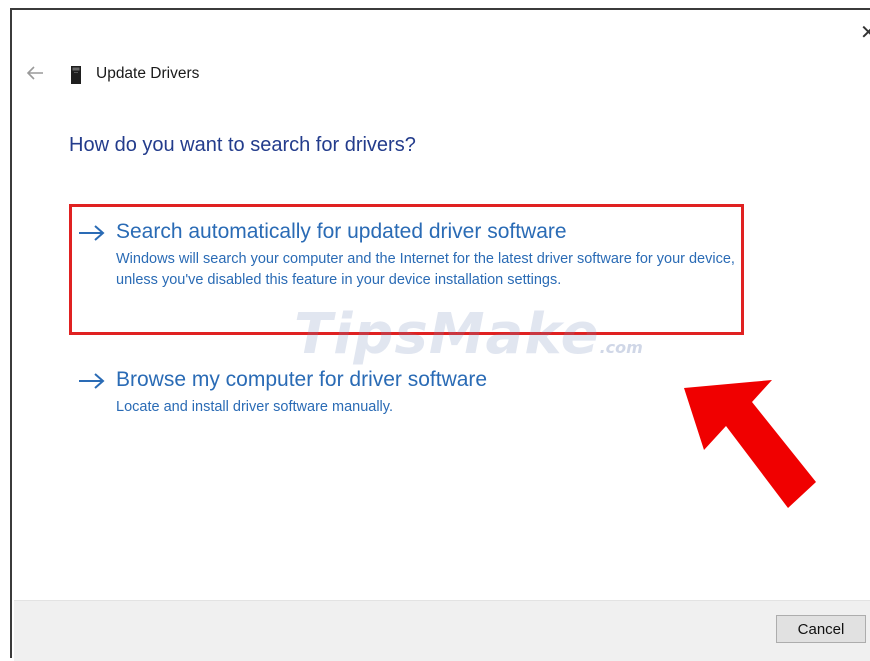  I want to click on dialog-footer: Cancel, so click(442, 630).